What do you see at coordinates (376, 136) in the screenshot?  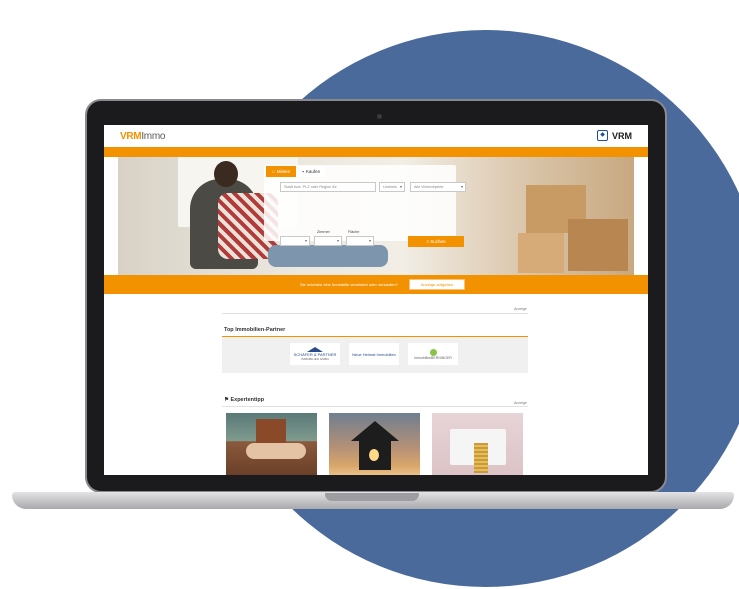 I see `site-header: VRMImmo ◆ VRM` at bounding box center [376, 136].